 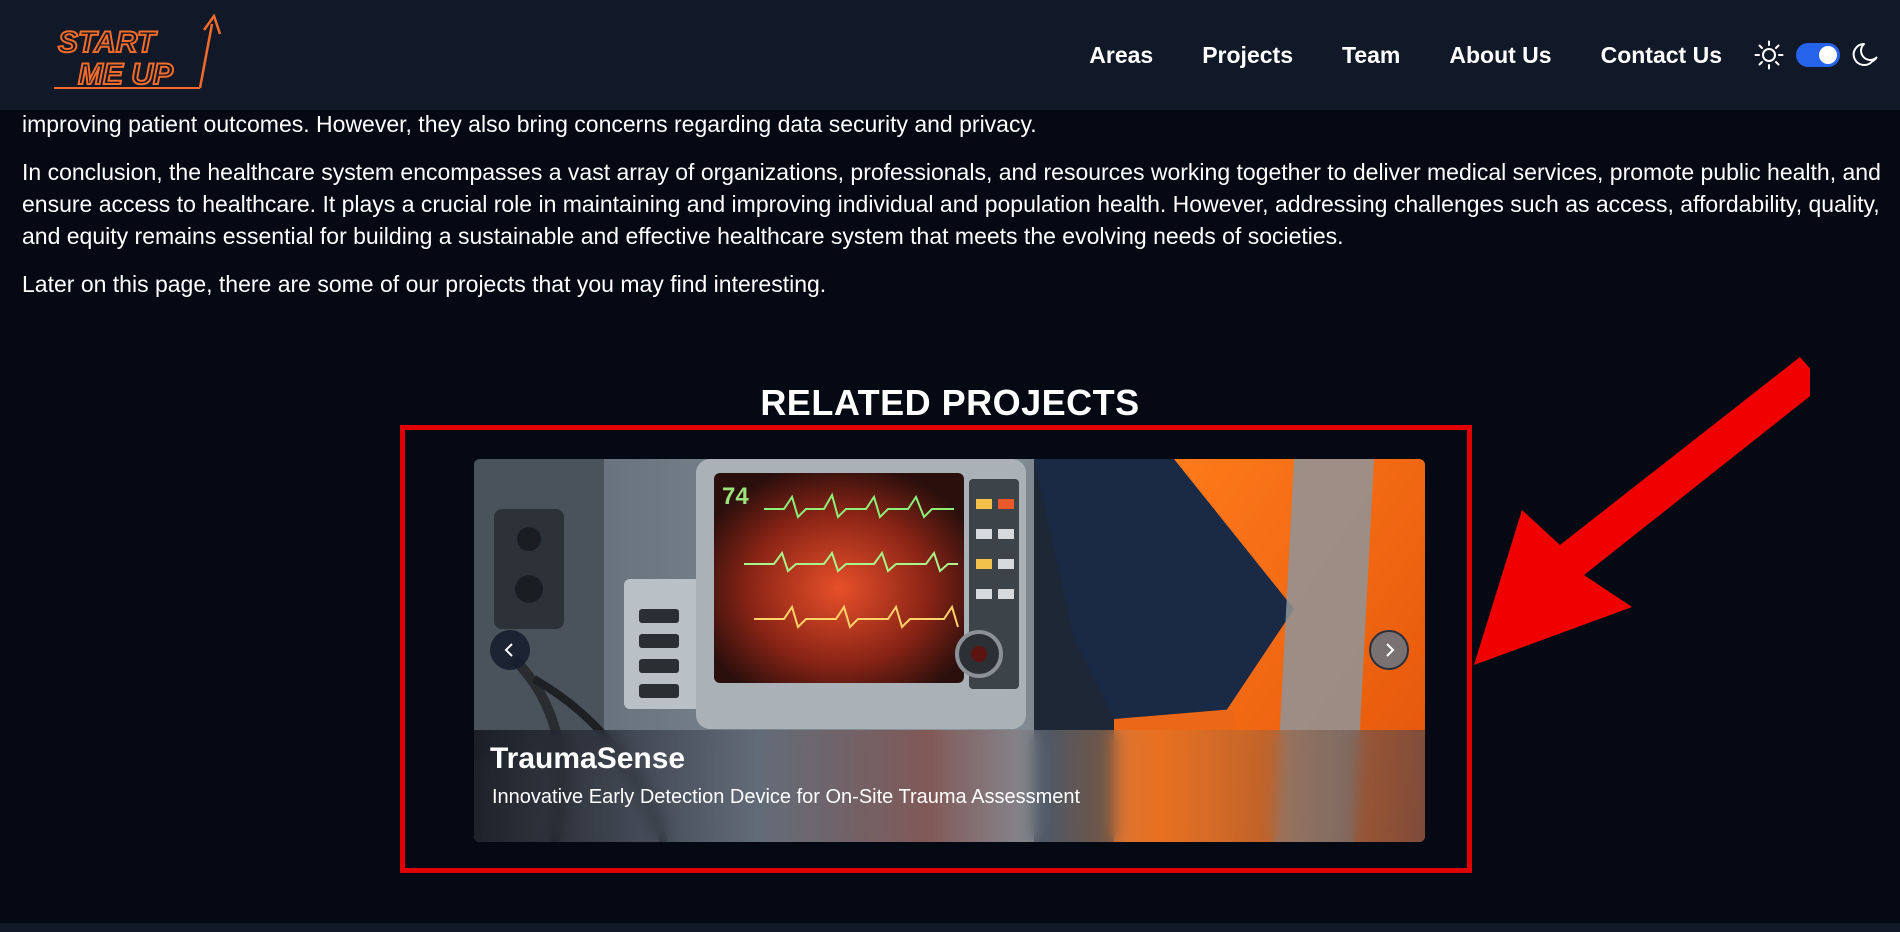 I want to click on nav-contact-us: Contact Us, so click(x=1661, y=55).